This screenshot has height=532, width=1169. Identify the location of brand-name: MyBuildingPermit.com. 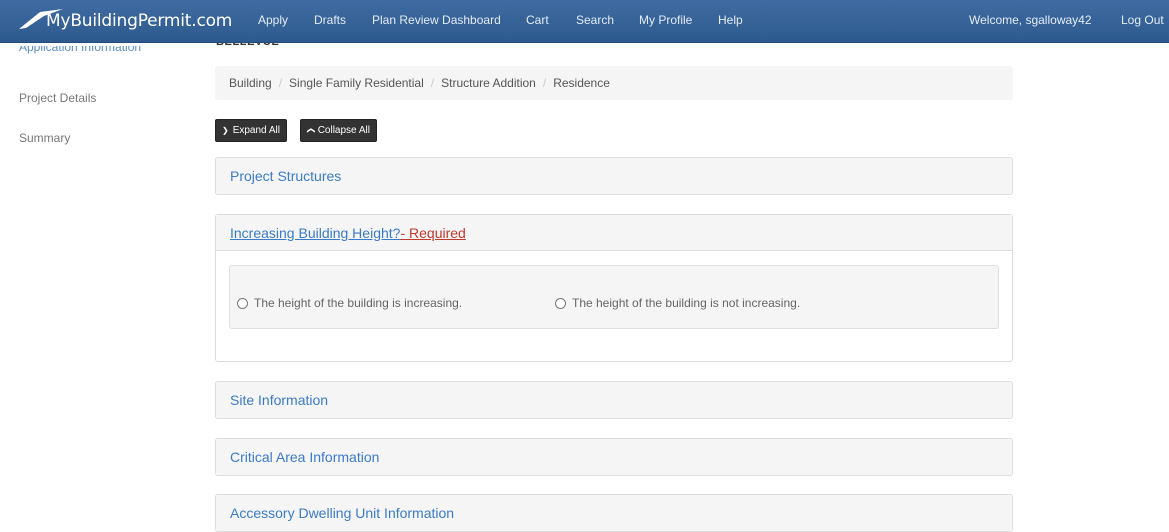
(139, 21).